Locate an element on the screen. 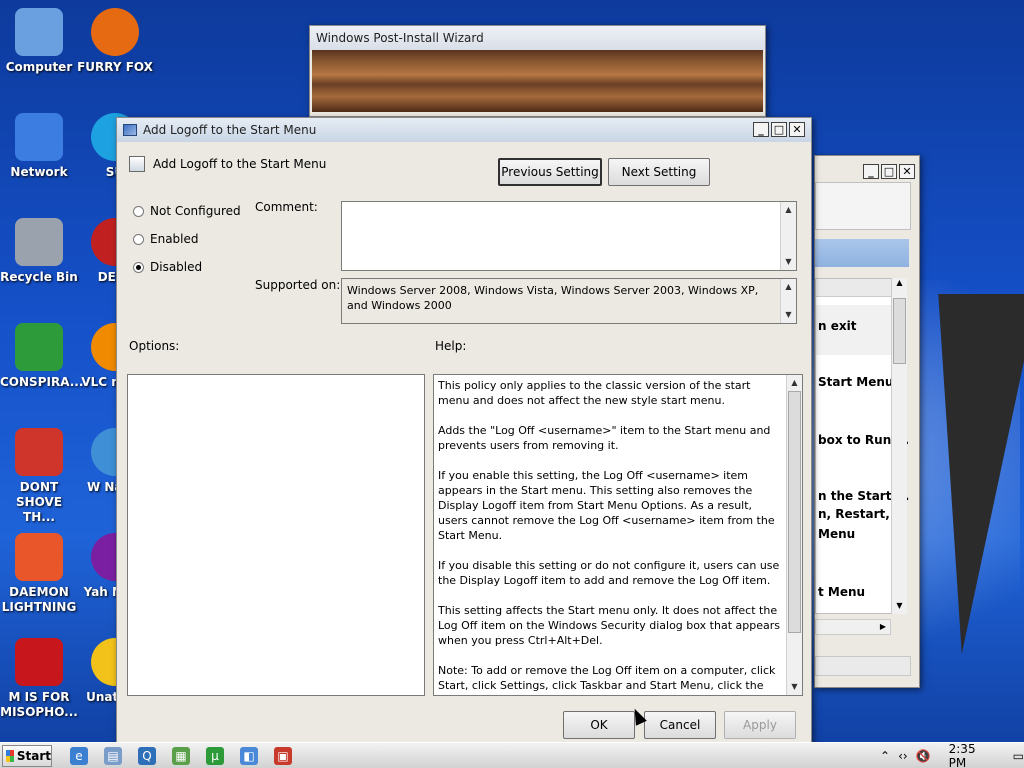 This screenshot has height=768, width=1024. desktop-icon-label: Computer is located at coordinates (39, 67).